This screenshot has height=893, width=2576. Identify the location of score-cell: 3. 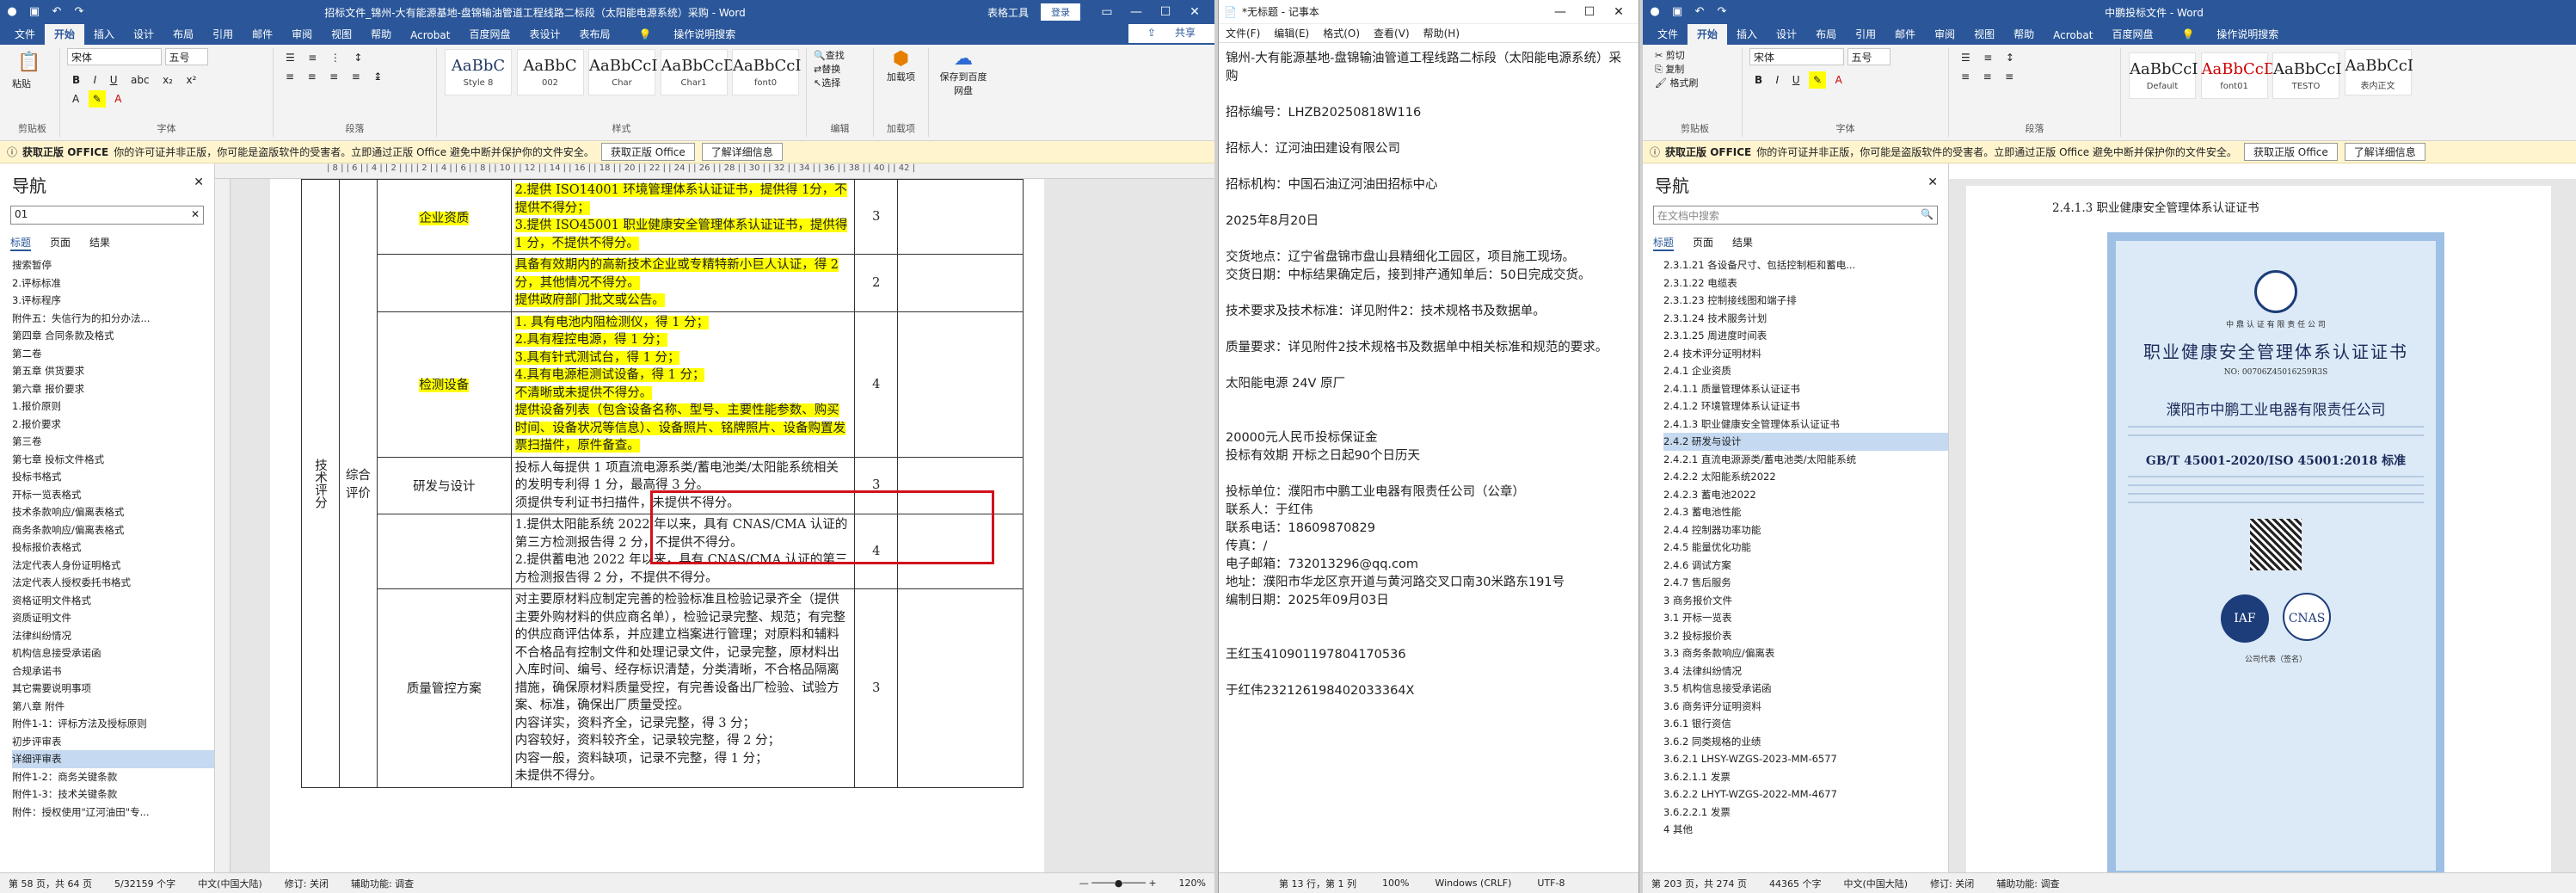
(876, 688).